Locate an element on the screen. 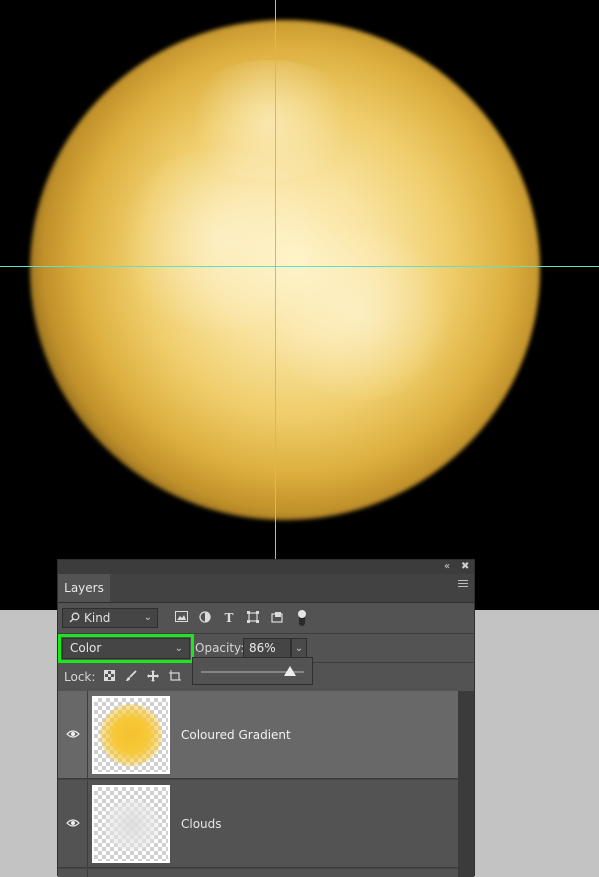 Image resolution: width=599 pixels, height=877 pixels. image-filter-icon is located at coordinates (181, 618).